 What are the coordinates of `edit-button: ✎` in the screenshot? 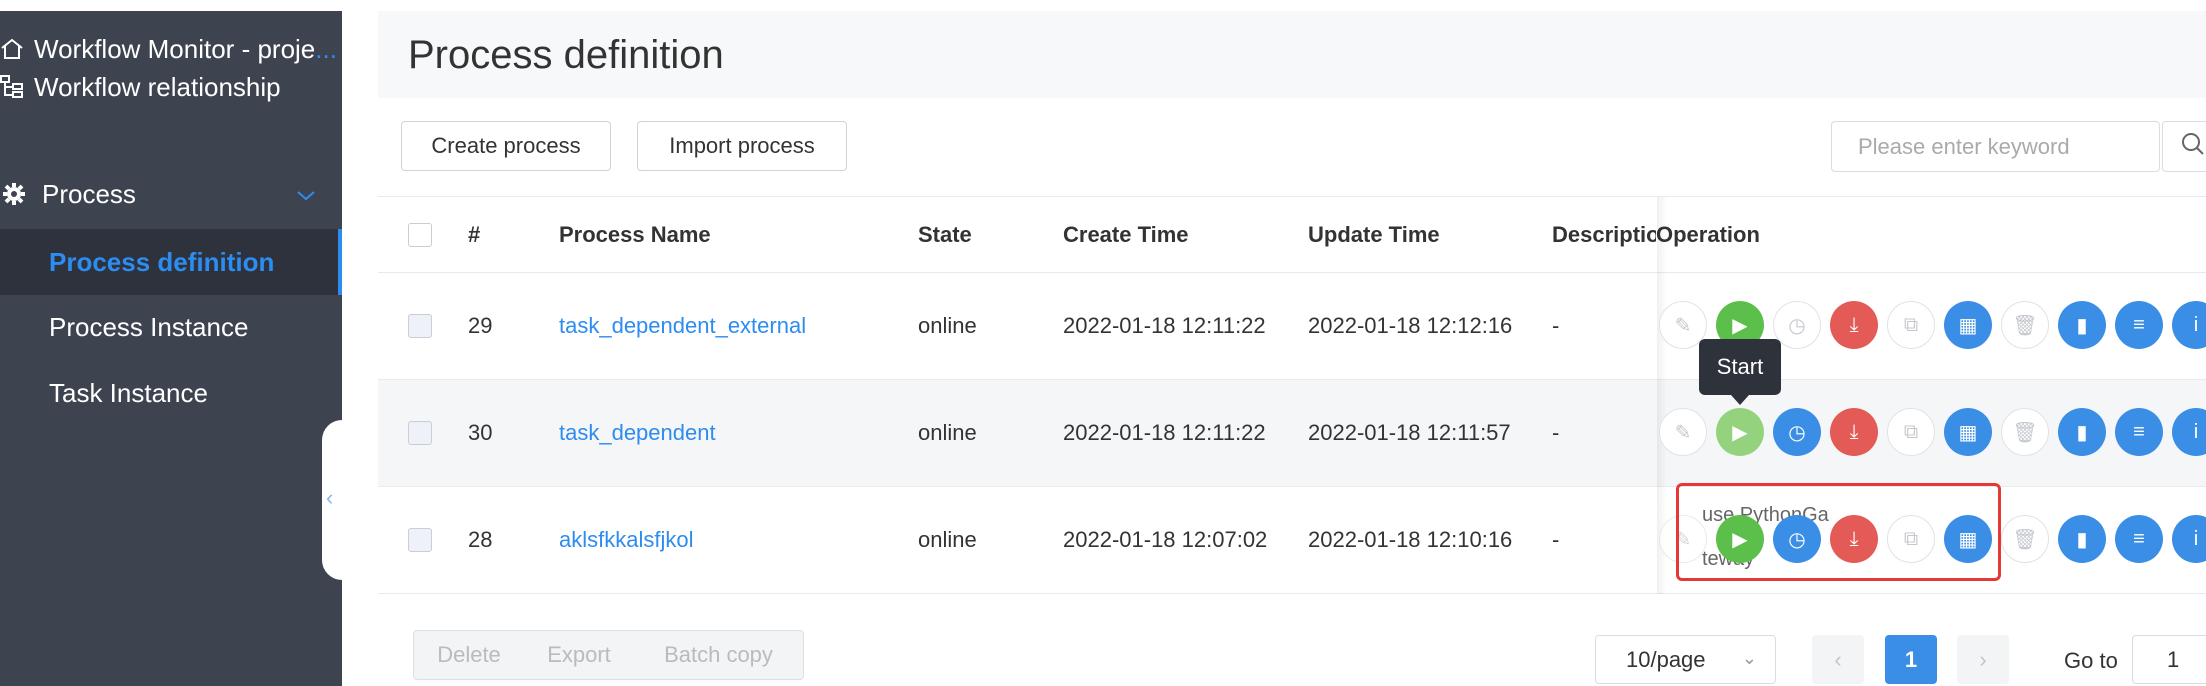 It's located at (1683, 432).